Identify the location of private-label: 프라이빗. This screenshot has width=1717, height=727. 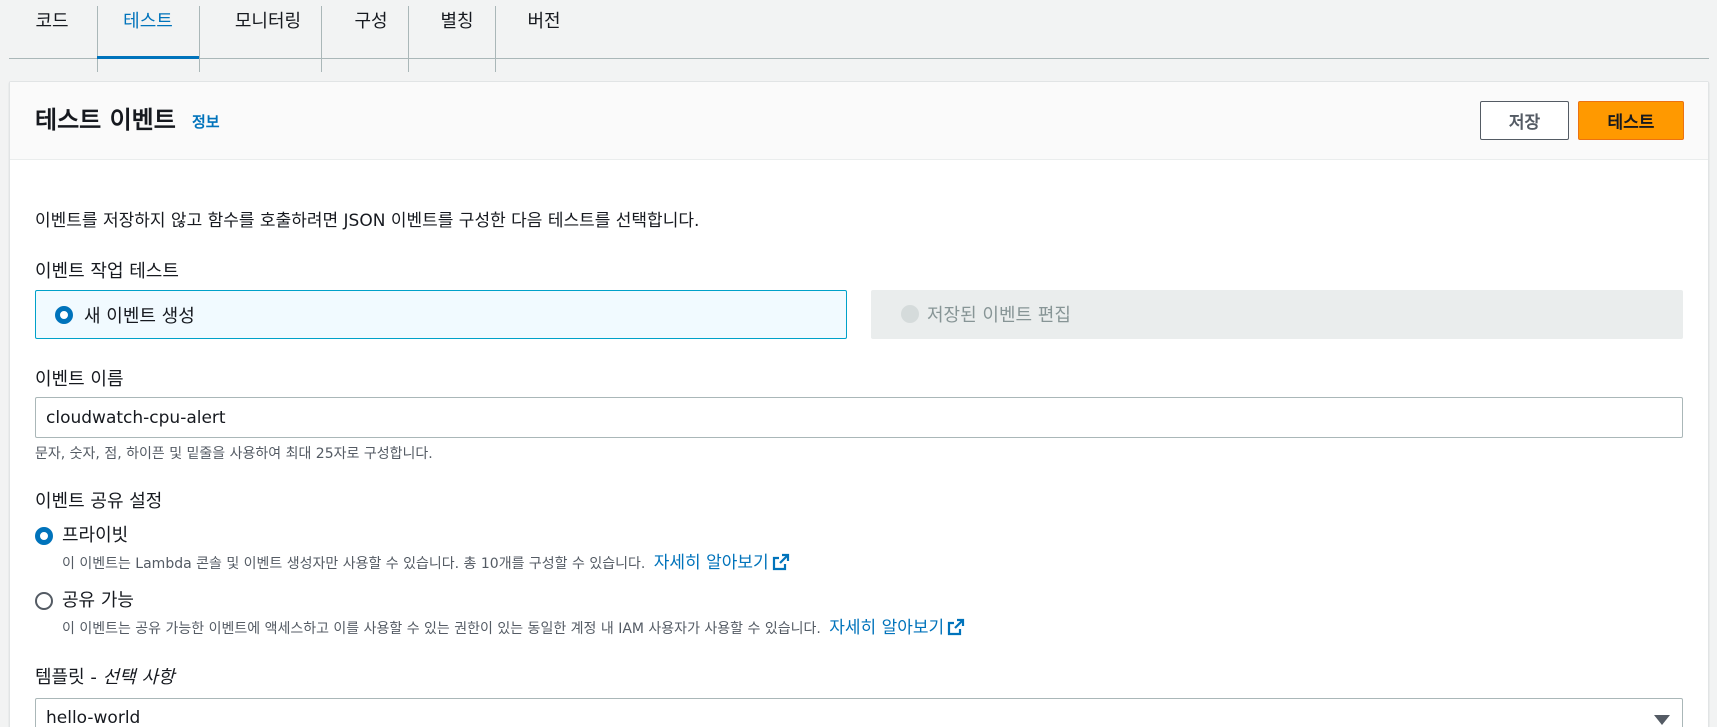
(95, 534).